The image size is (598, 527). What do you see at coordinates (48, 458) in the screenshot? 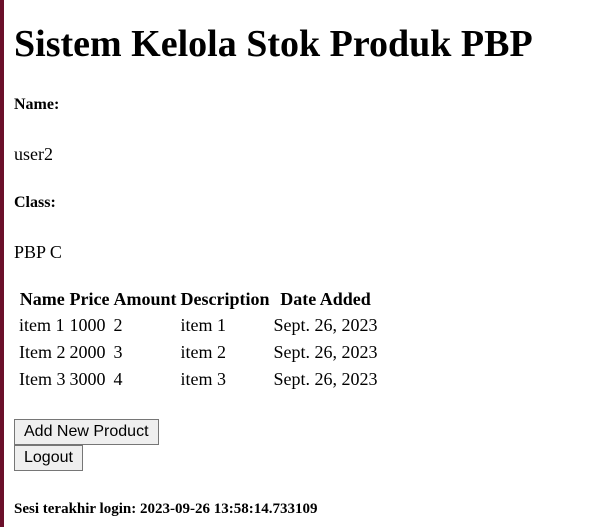
I see `logout-button: Logout` at bounding box center [48, 458].